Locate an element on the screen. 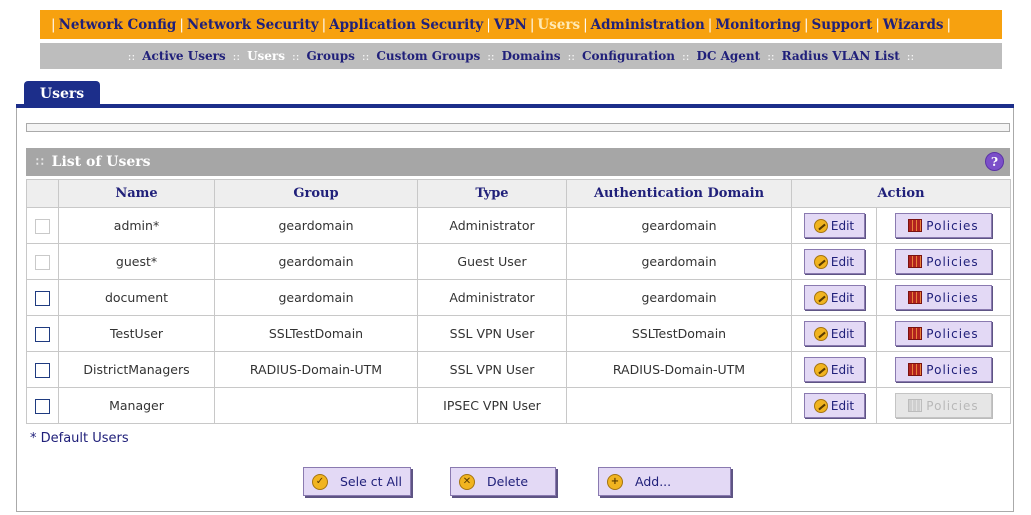 Image resolution: width=1031 pixels, height=515 pixels. top-nav-item-application-security: Application Security is located at coordinates (406, 25).